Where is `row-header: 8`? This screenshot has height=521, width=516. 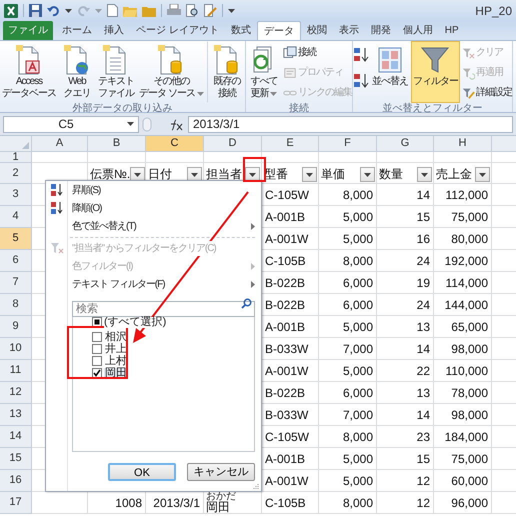 row-header: 8 is located at coordinates (16, 305).